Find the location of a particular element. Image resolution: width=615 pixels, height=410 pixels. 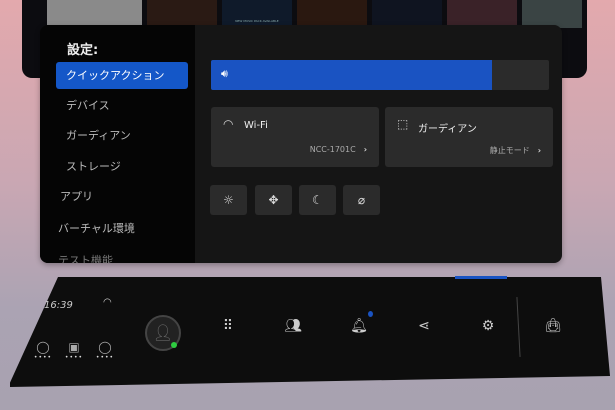

guardian-mode: 静止モード › is located at coordinates (515, 150).